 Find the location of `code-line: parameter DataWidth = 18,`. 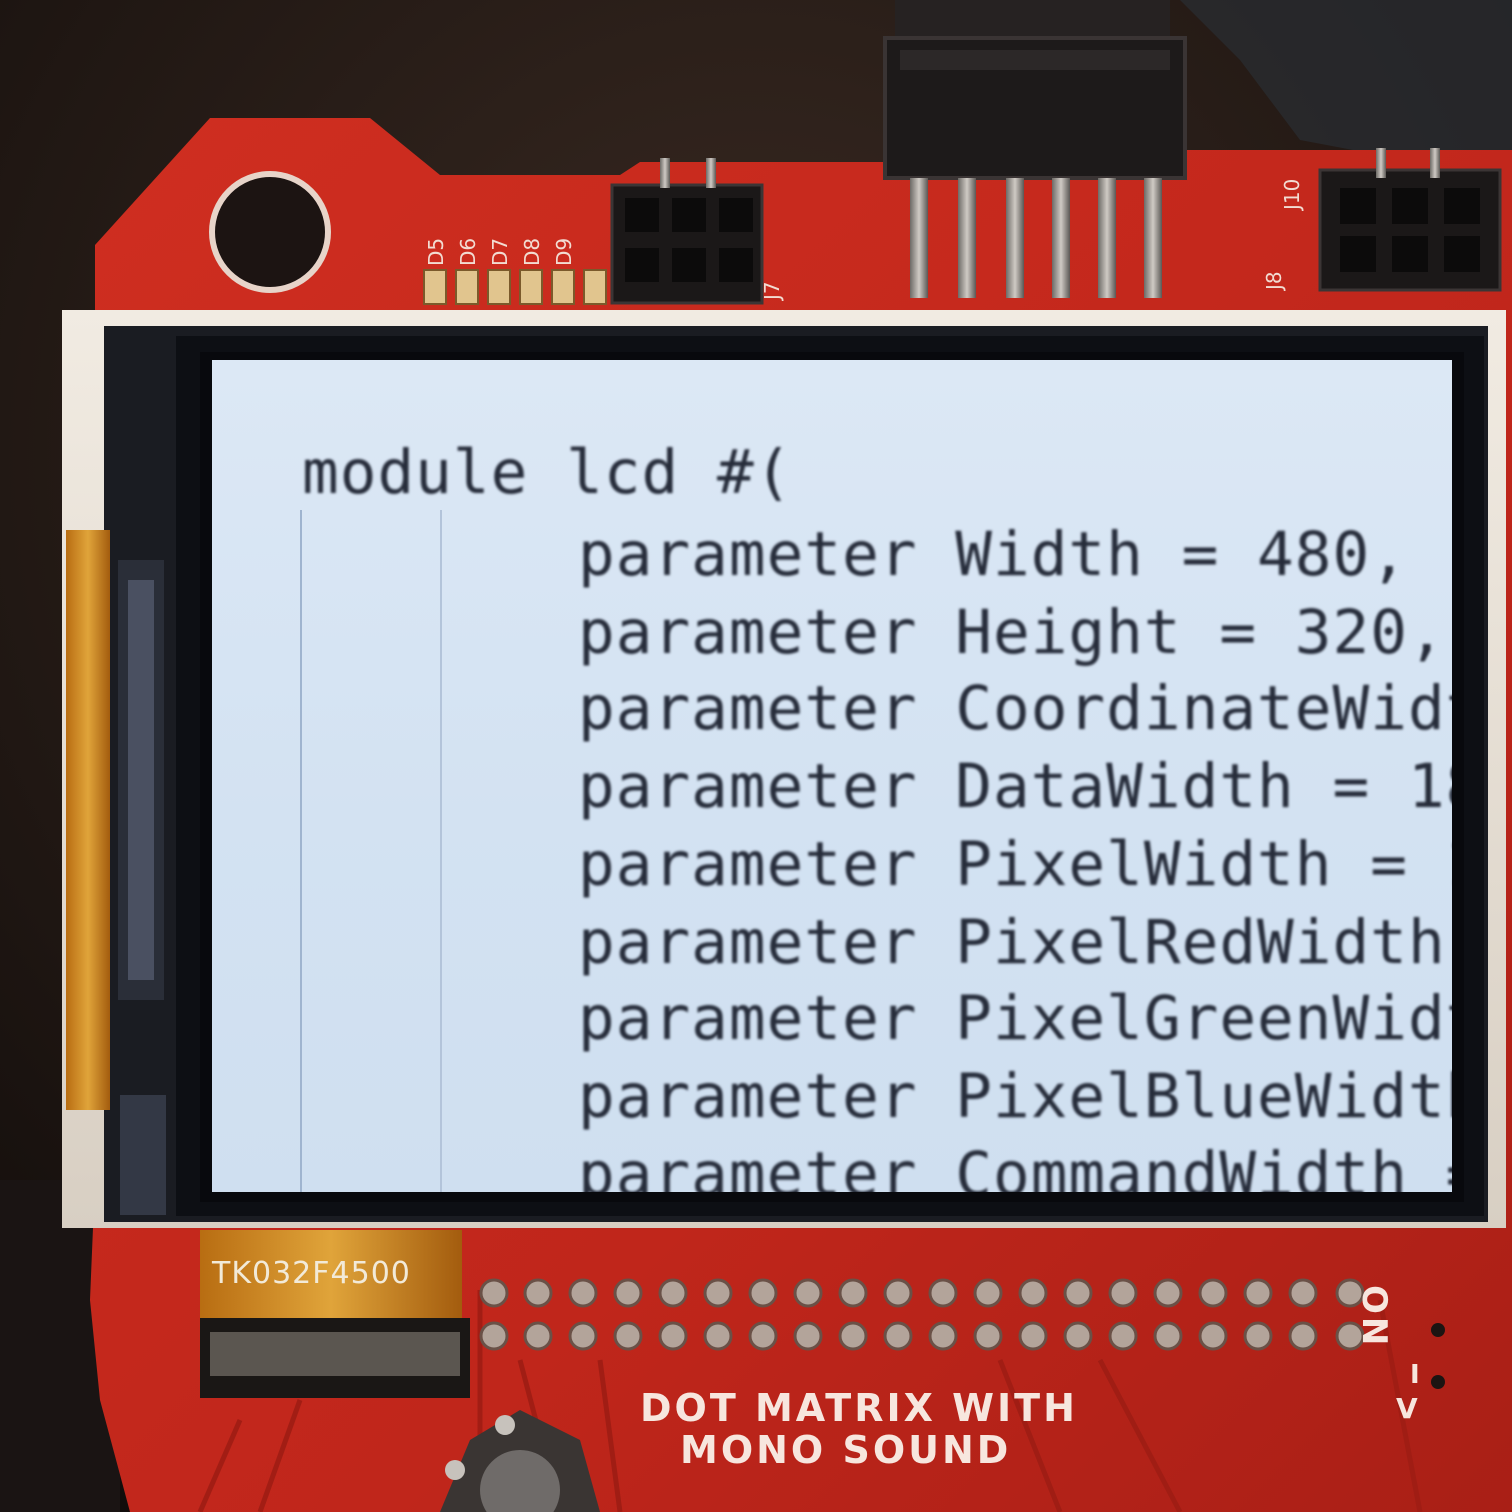

code-line: parameter DataWidth = 18, is located at coordinates (1015, 786).